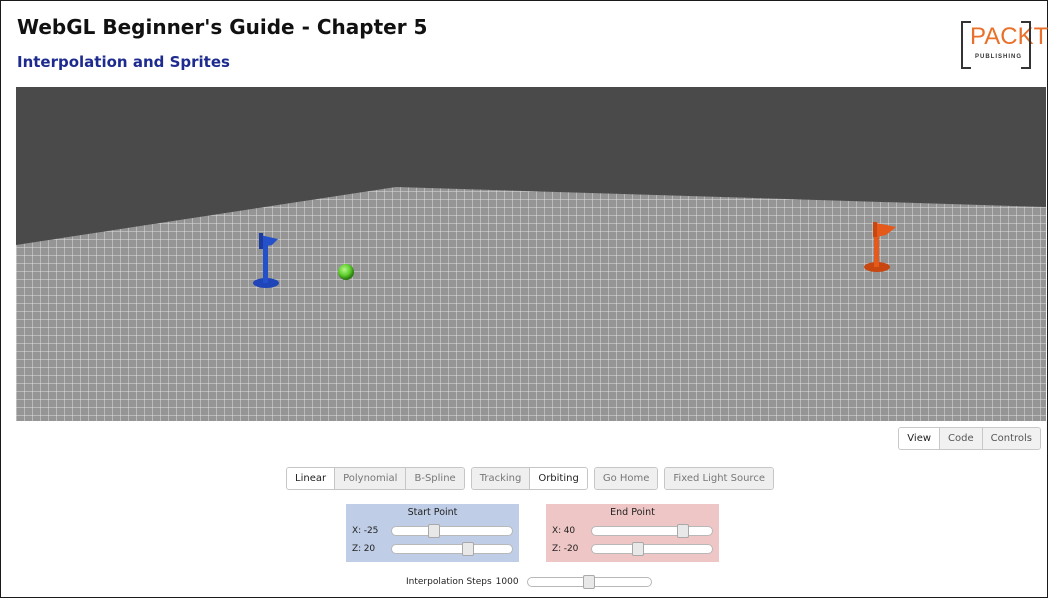  Describe the element at coordinates (632, 512) in the screenshot. I see `end-point-title: End Point` at that location.